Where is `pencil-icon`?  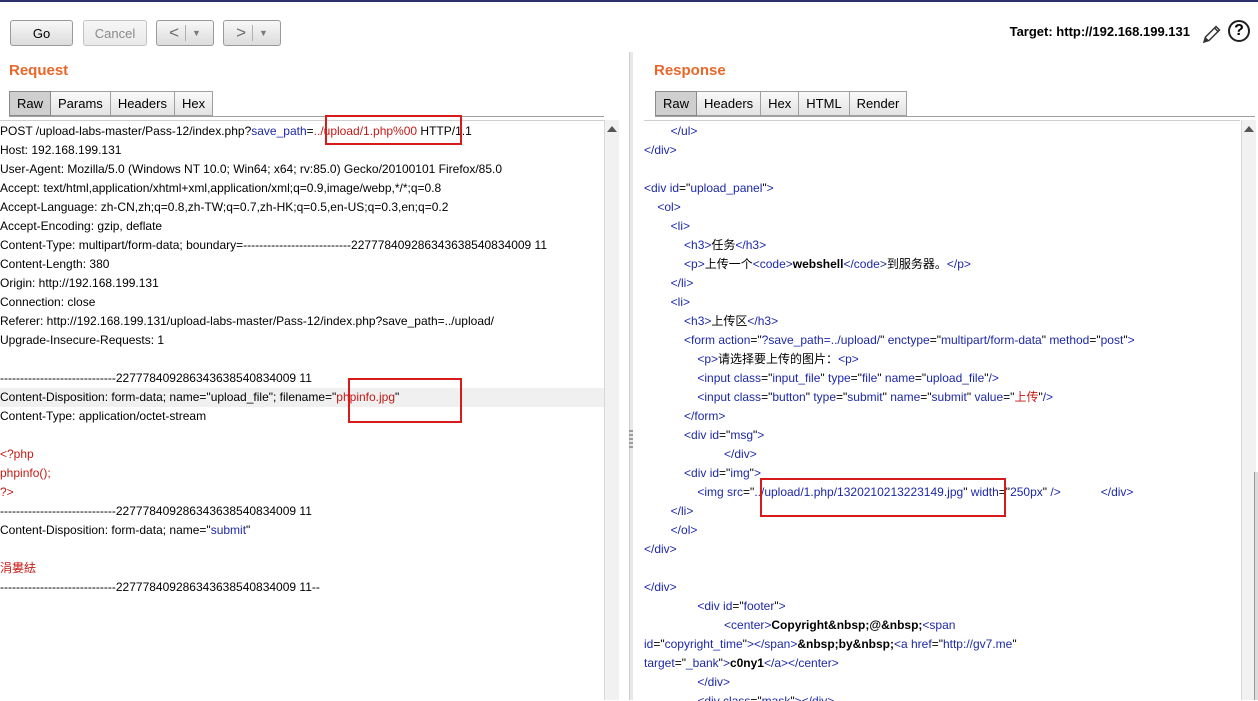
pencil-icon is located at coordinates (1212, 34).